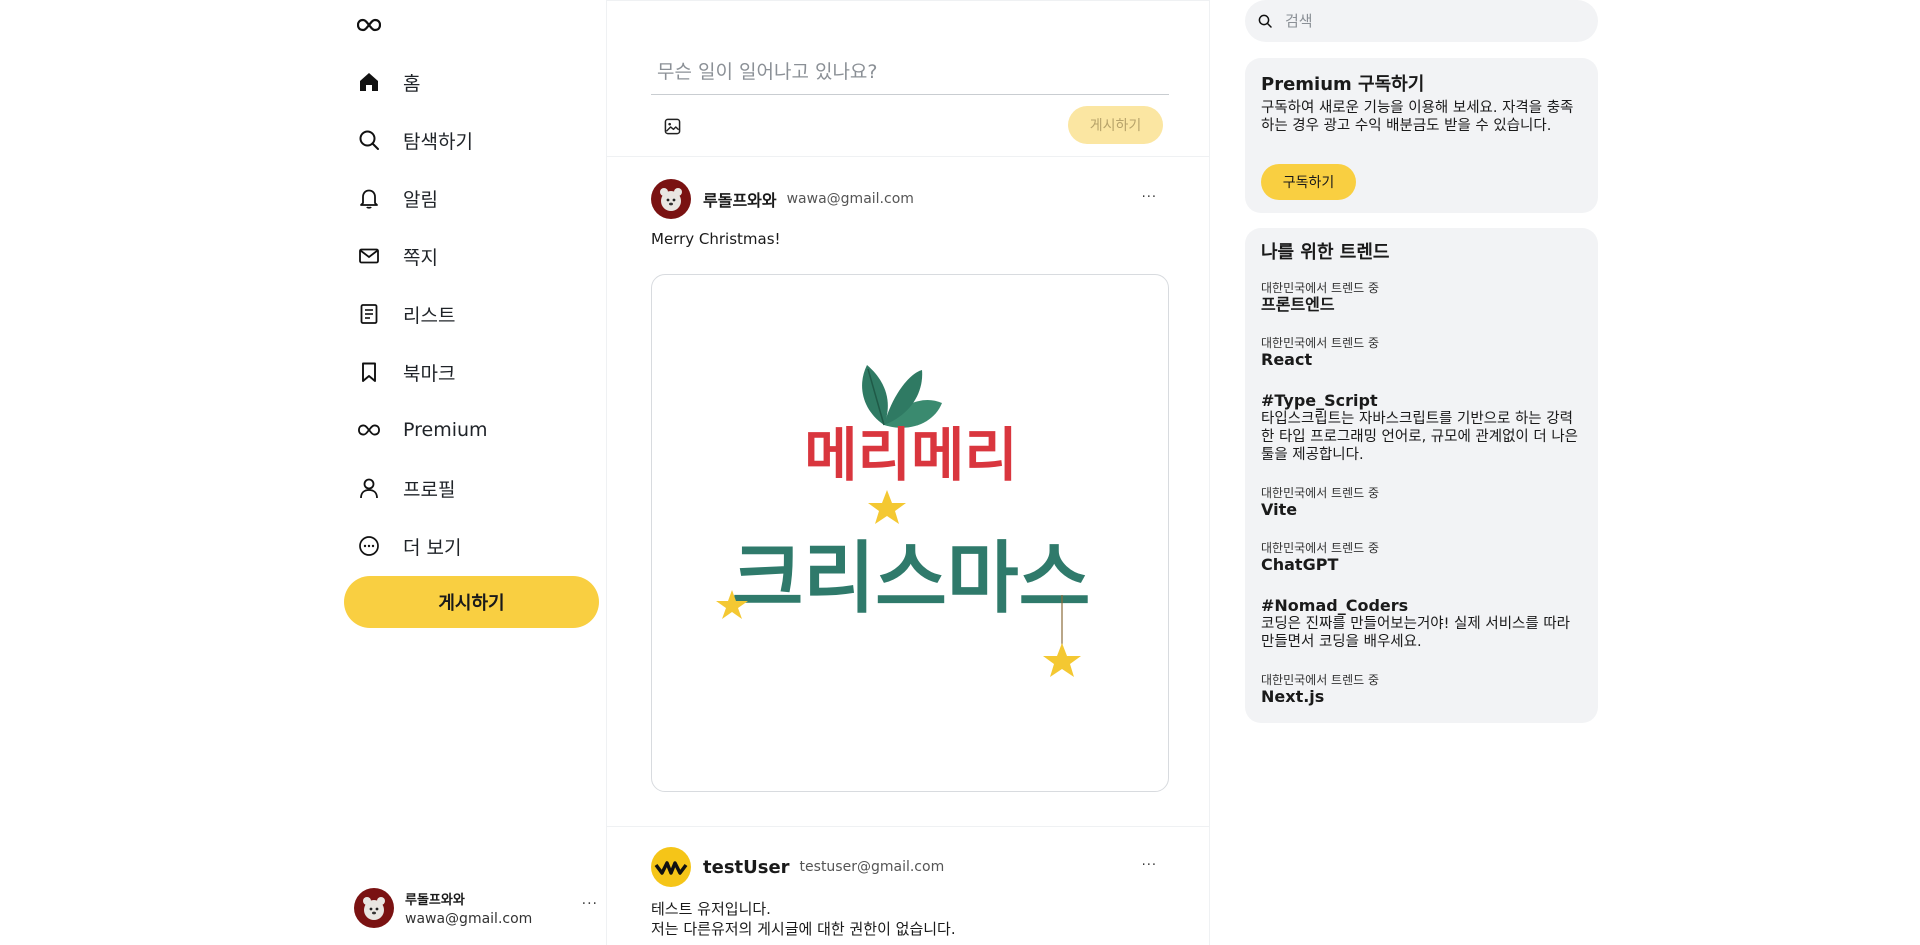  I want to click on nav-label: 쪽지, so click(420, 257).